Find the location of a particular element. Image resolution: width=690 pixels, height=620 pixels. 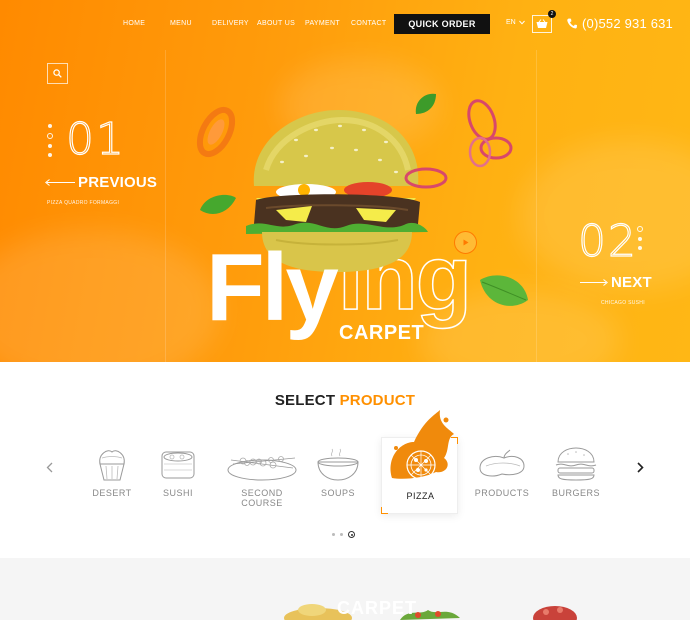

category-desert: DESERT is located at coordinates (112, 472).